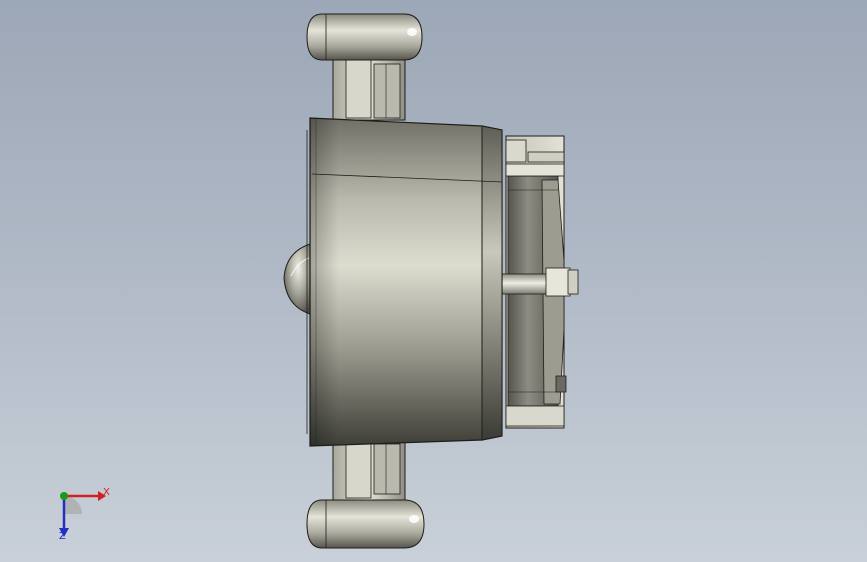 This screenshot has height=562, width=867. Describe the element at coordinates (62, 536) in the screenshot. I see `z-axis-label: Z` at that location.